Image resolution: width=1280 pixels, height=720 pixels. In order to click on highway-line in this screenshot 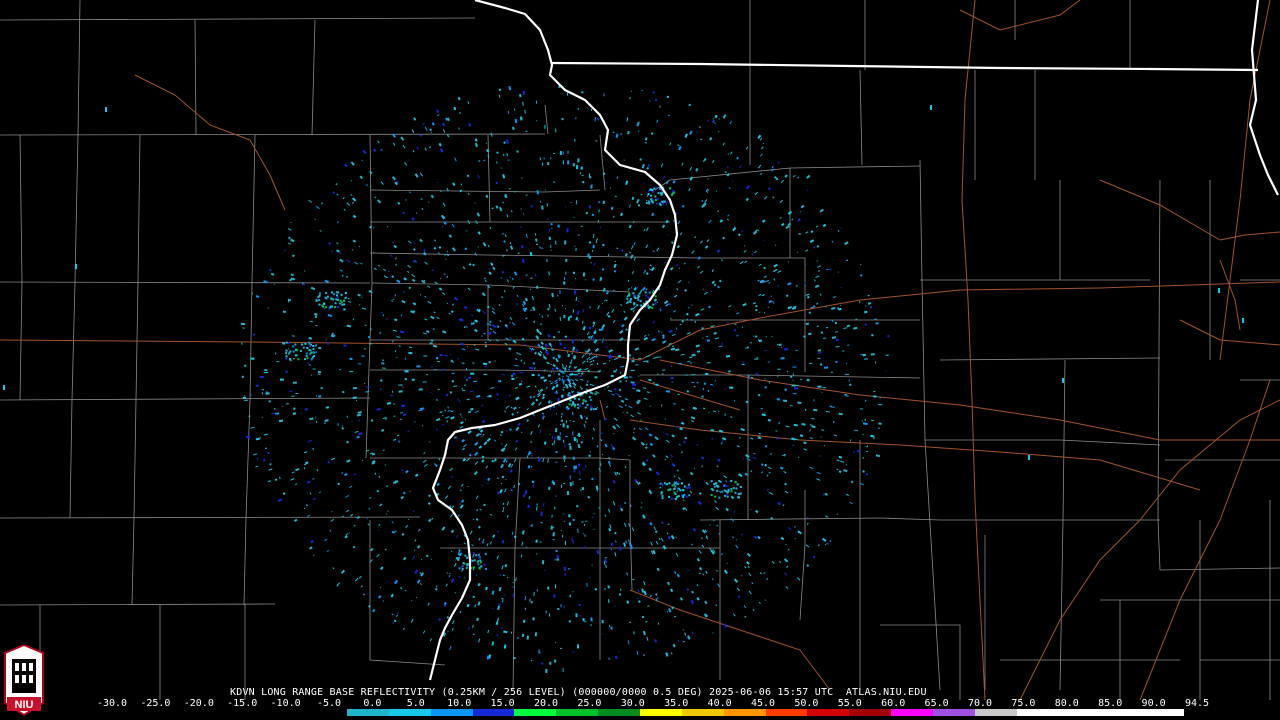, I will do `click(1149, 550)`.